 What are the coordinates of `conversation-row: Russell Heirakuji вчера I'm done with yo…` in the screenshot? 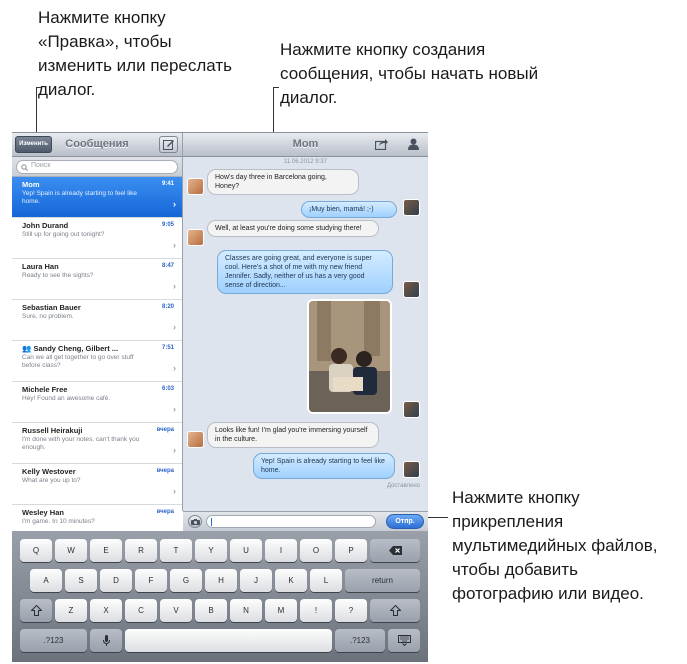 It's located at (97, 443).